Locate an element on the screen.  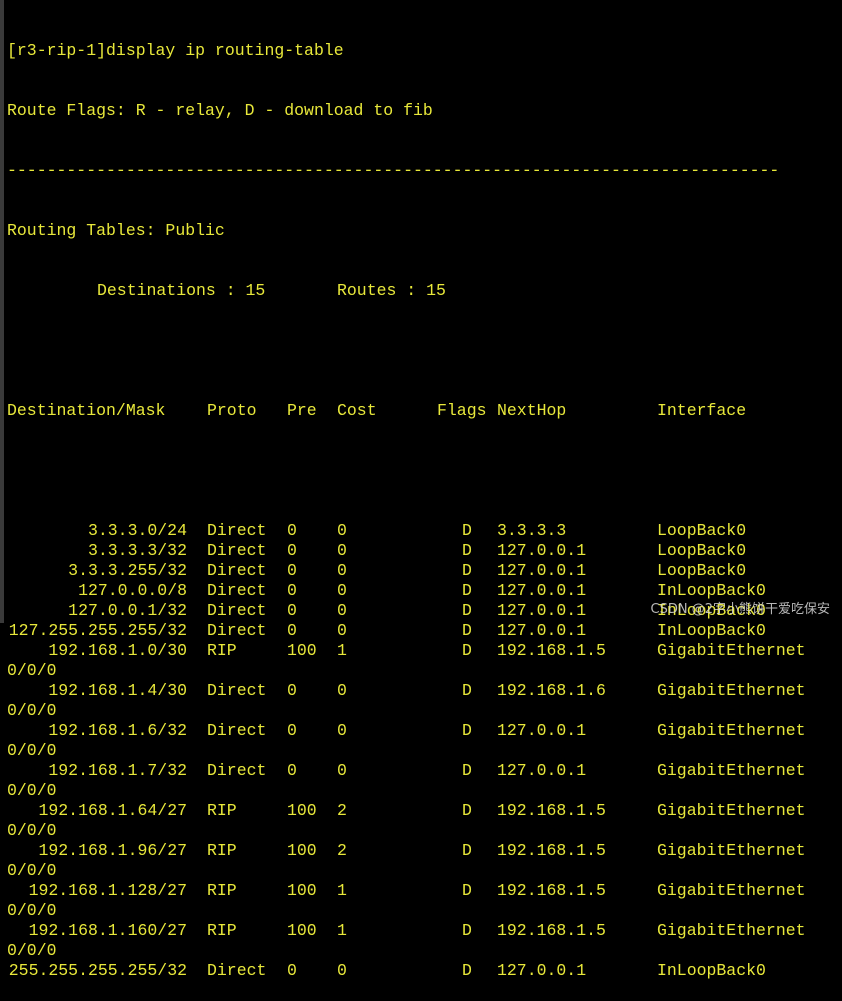
routes-count: Routes : 15 is located at coordinates (391, 290).